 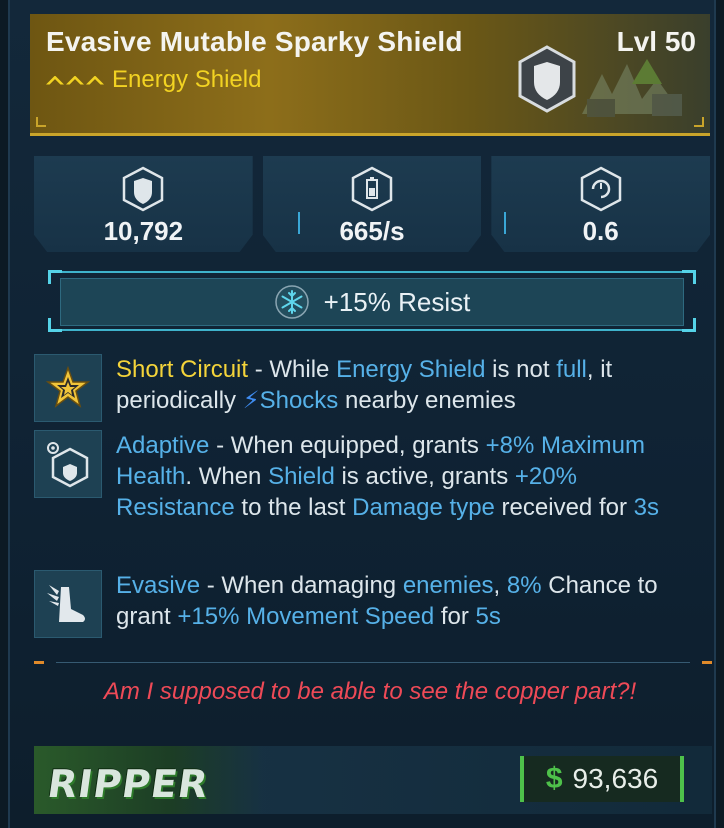 What do you see at coordinates (571, 369) in the screenshot?
I see `perk-segment: full` at bounding box center [571, 369].